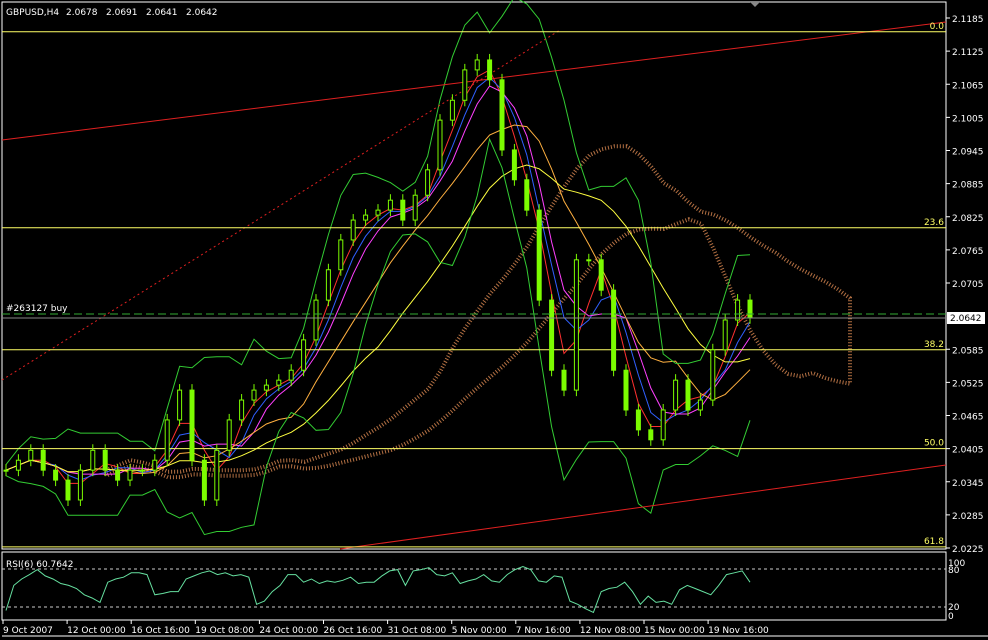 The image size is (988, 640). I want to click on close-value: 2.0642, so click(202, 13).